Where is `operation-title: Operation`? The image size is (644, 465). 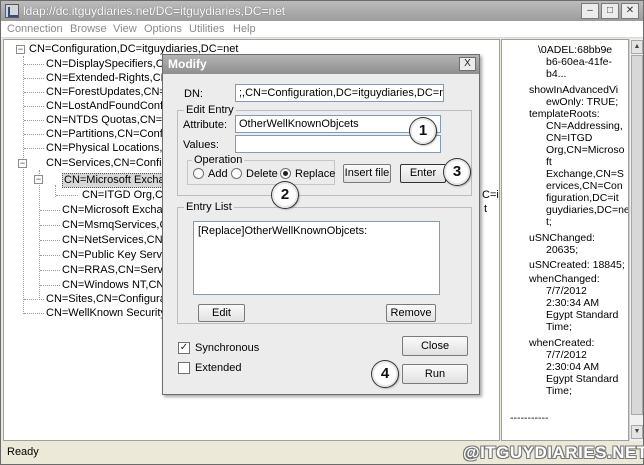 operation-title: Operation is located at coordinates (218, 160).